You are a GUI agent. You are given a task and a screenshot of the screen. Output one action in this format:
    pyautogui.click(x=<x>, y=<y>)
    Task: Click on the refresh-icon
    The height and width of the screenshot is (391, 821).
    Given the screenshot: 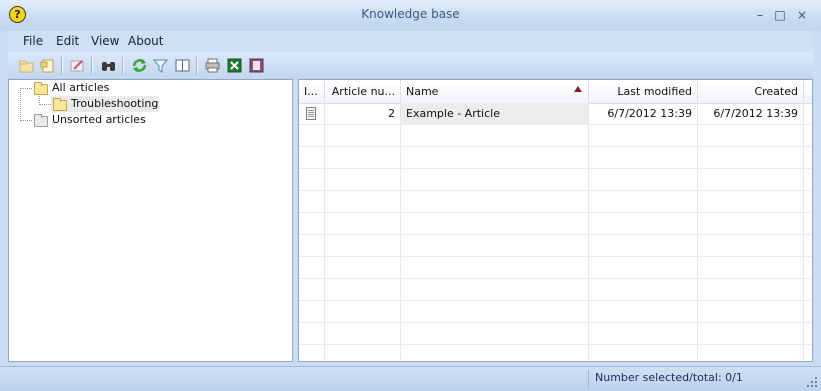 What is the action you would take?
    pyautogui.click(x=139, y=65)
    